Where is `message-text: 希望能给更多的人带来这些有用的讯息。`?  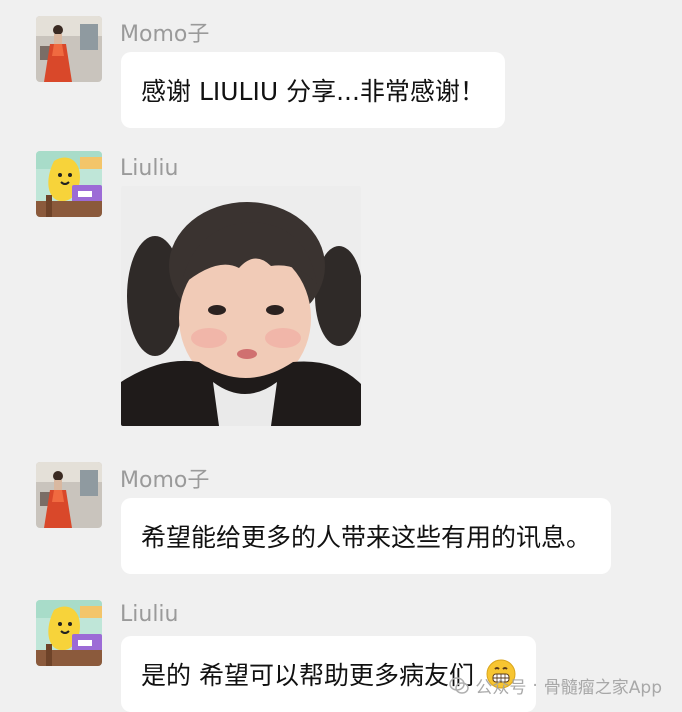
message-text: 希望能给更多的人带来这些有用的讯息。 is located at coordinates (366, 537).